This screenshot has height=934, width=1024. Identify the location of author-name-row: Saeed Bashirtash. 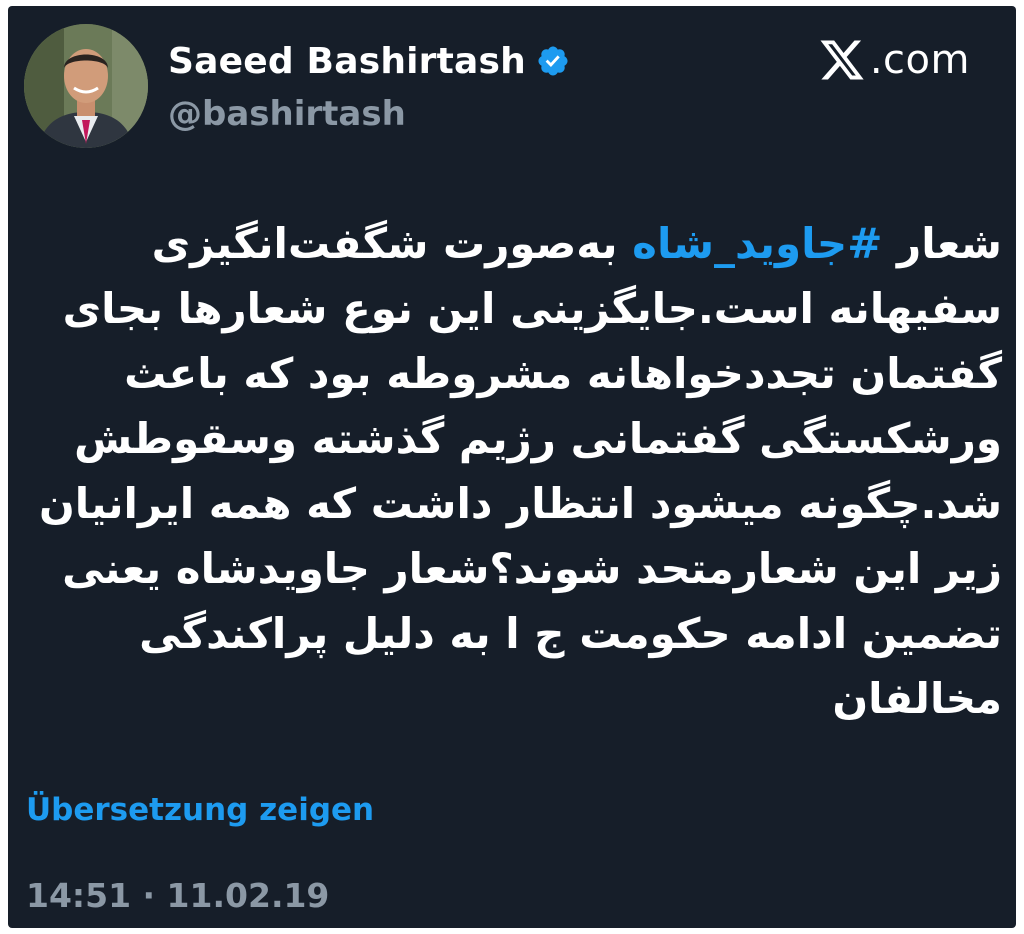
(369, 61).